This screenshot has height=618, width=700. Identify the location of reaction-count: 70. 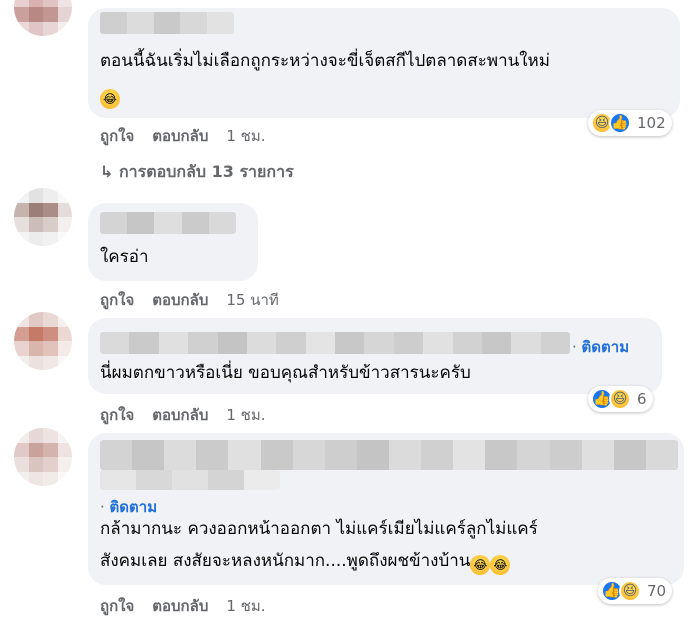
(657, 591).